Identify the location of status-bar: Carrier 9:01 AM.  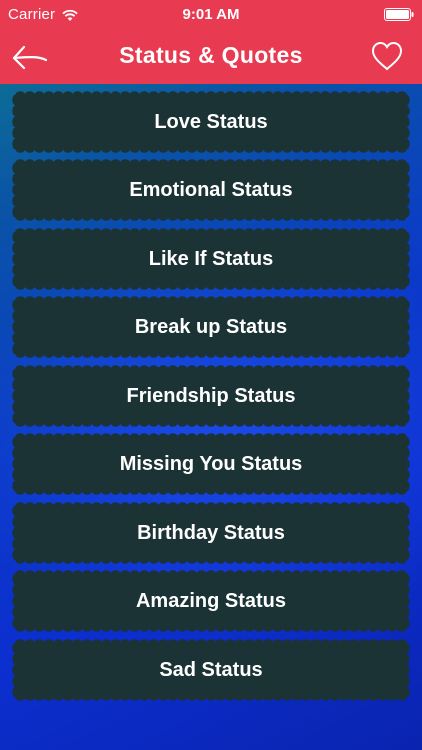
(211, 15).